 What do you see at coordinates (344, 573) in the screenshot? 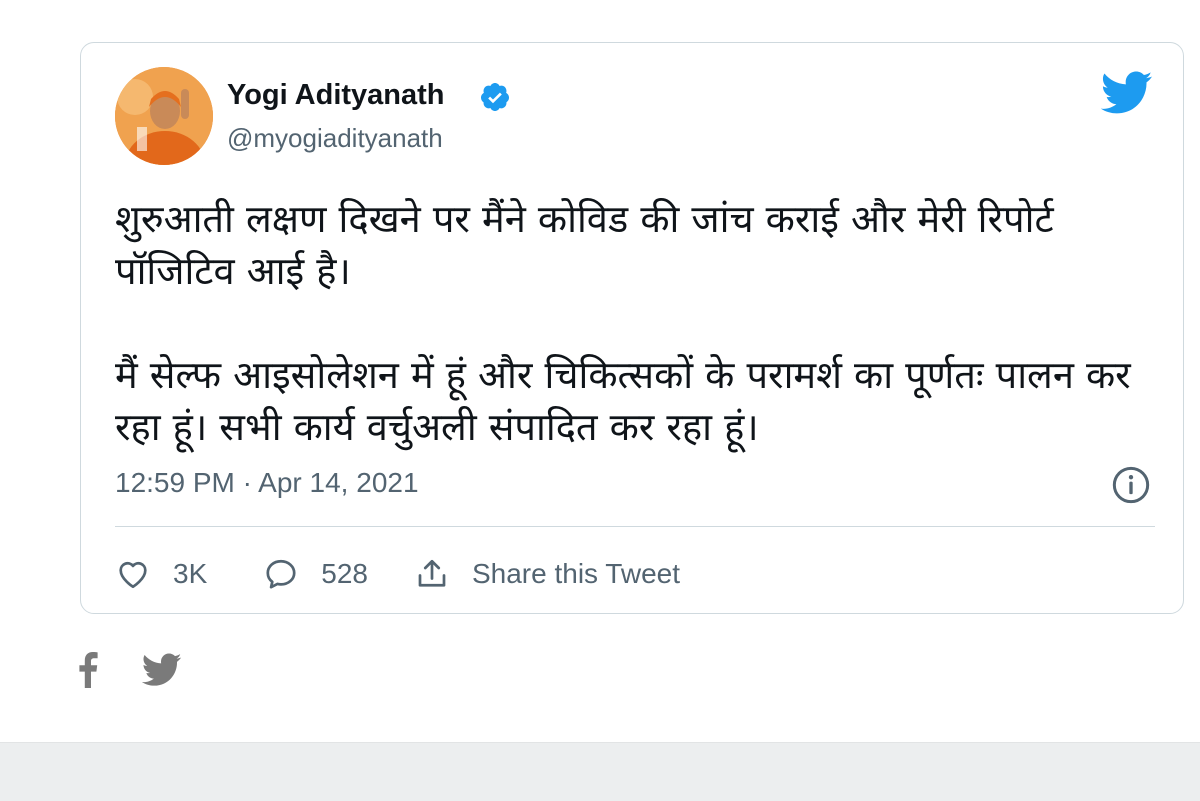
I see `reply-count: 528` at bounding box center [344, 573].